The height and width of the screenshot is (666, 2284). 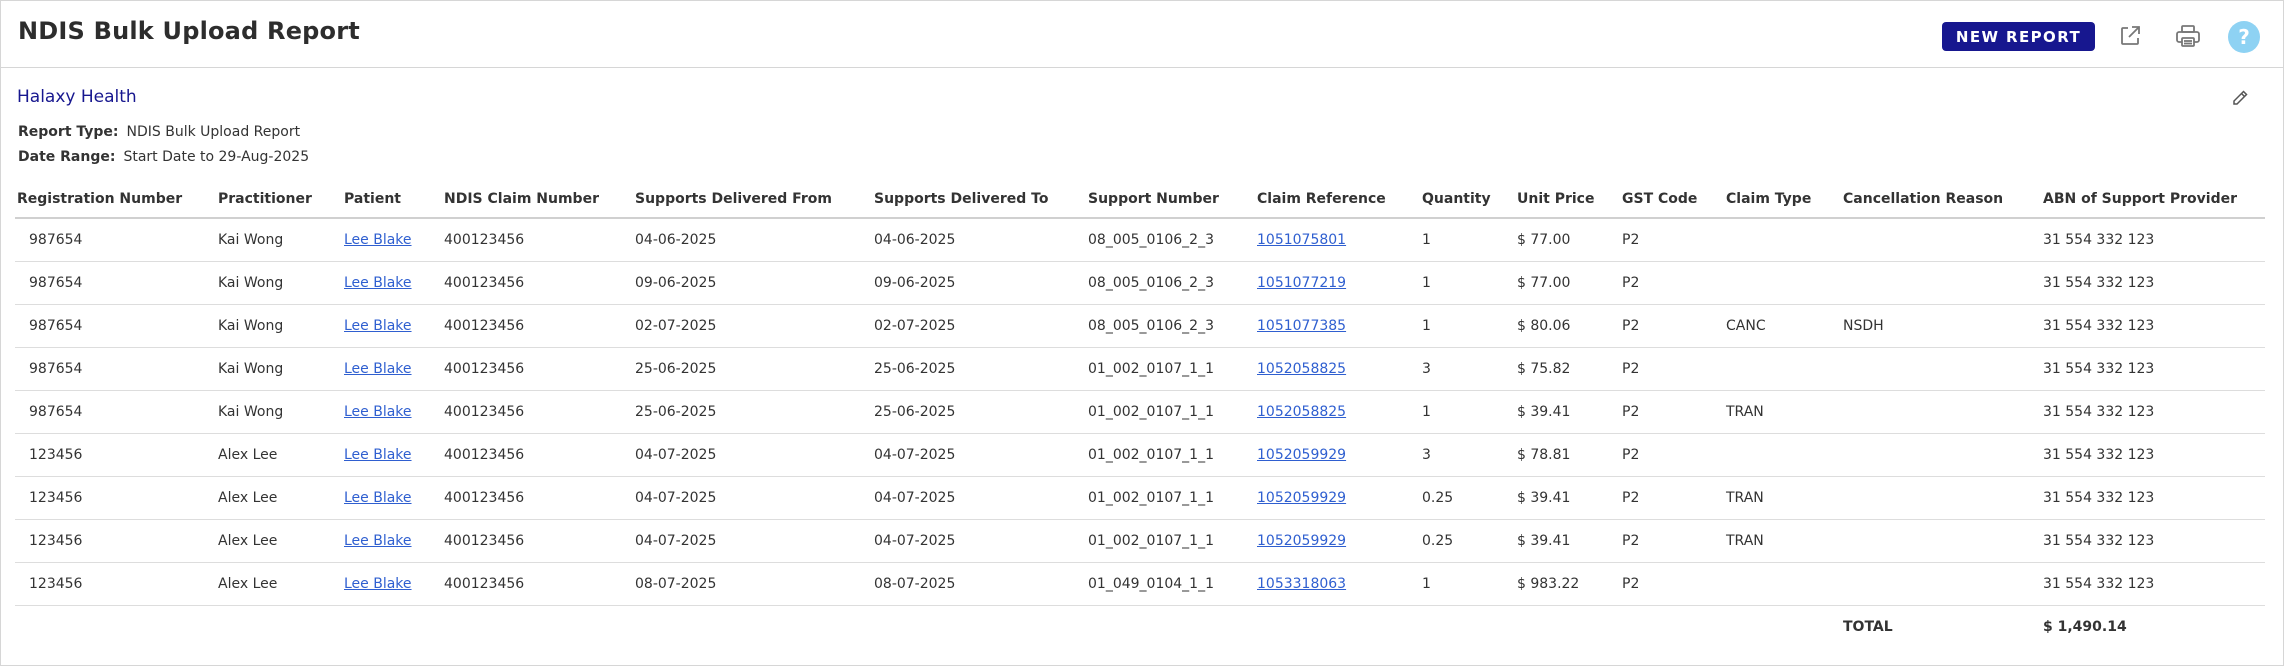 I want to click on page-title: NDIS Bulk Upload Report, so click(x=189, y=31).